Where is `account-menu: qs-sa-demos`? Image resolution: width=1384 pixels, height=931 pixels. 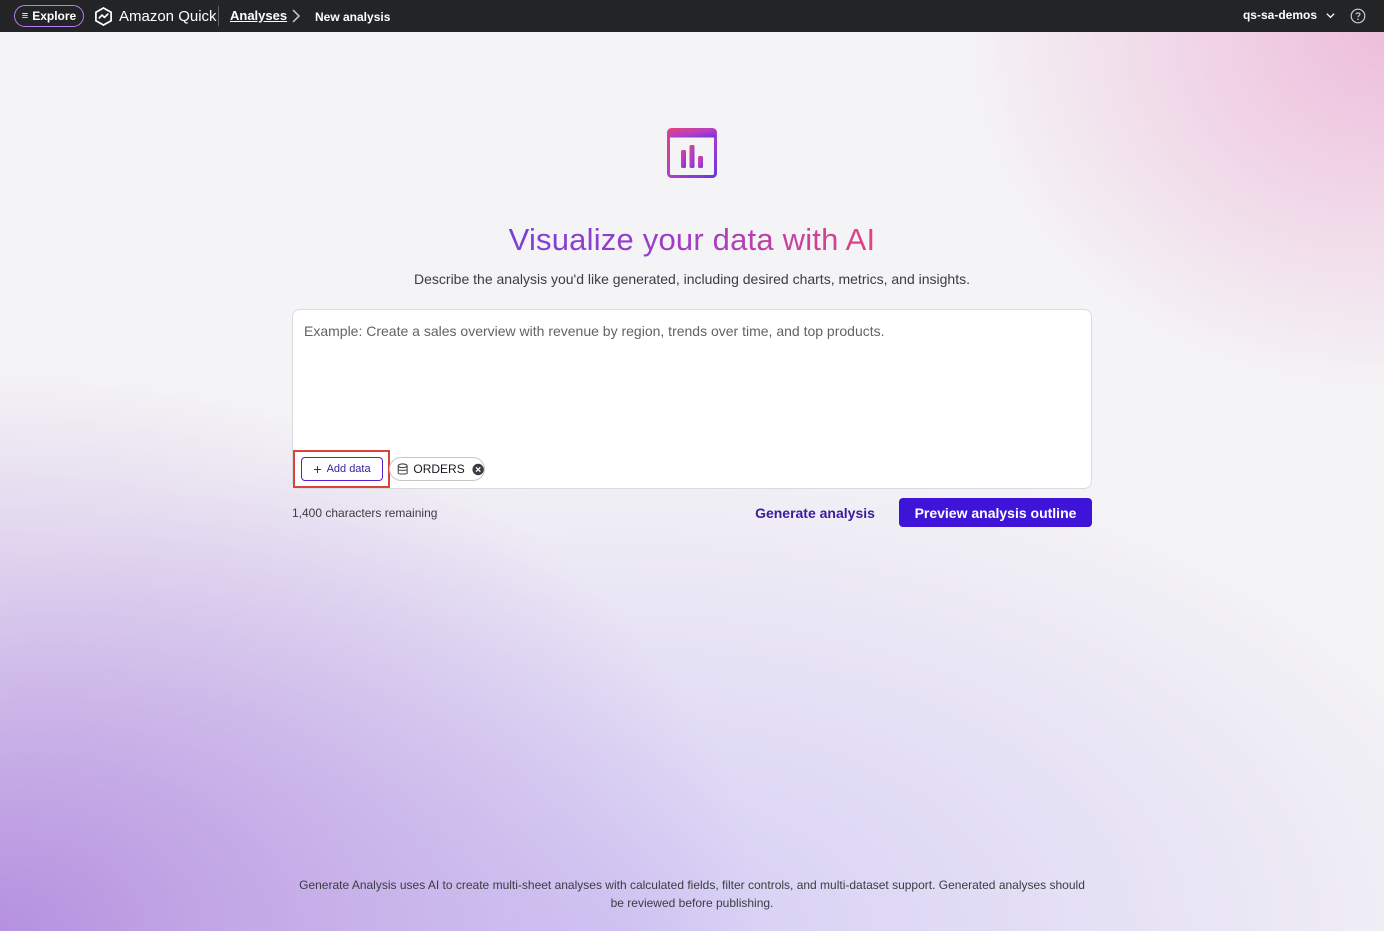
account-menu: qs-sa-demos is located at coordinates (1289, 15).